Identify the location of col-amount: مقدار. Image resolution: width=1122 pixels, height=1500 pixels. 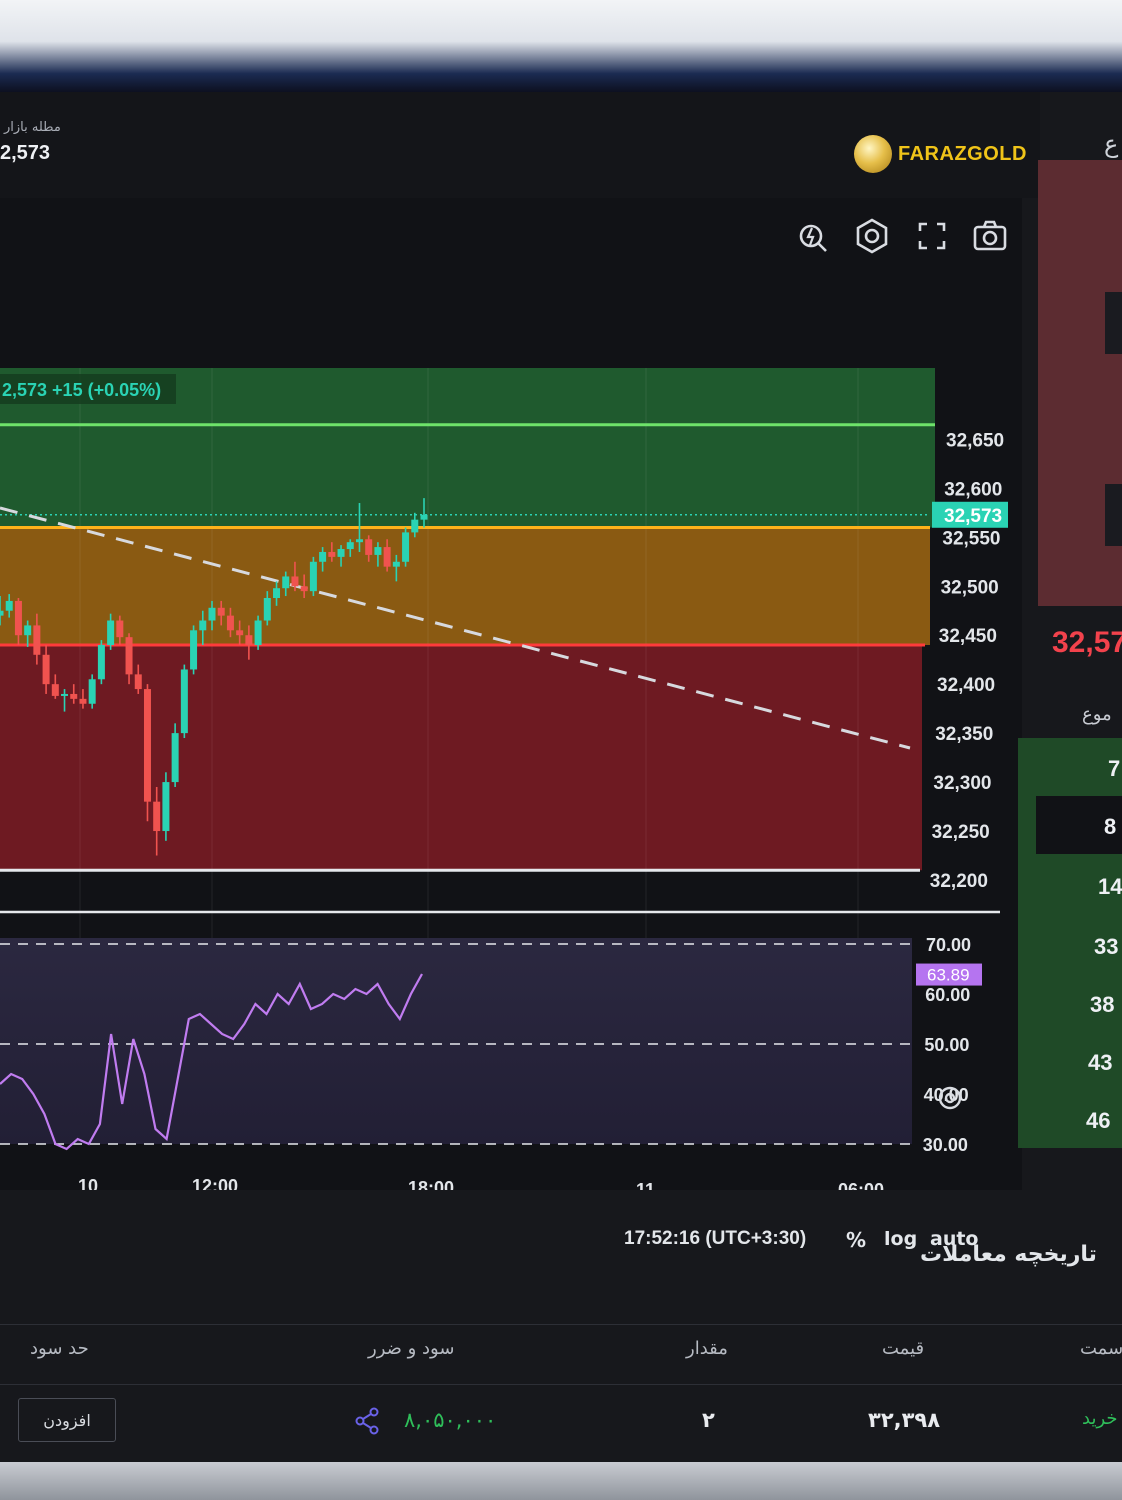
(707, 1348).